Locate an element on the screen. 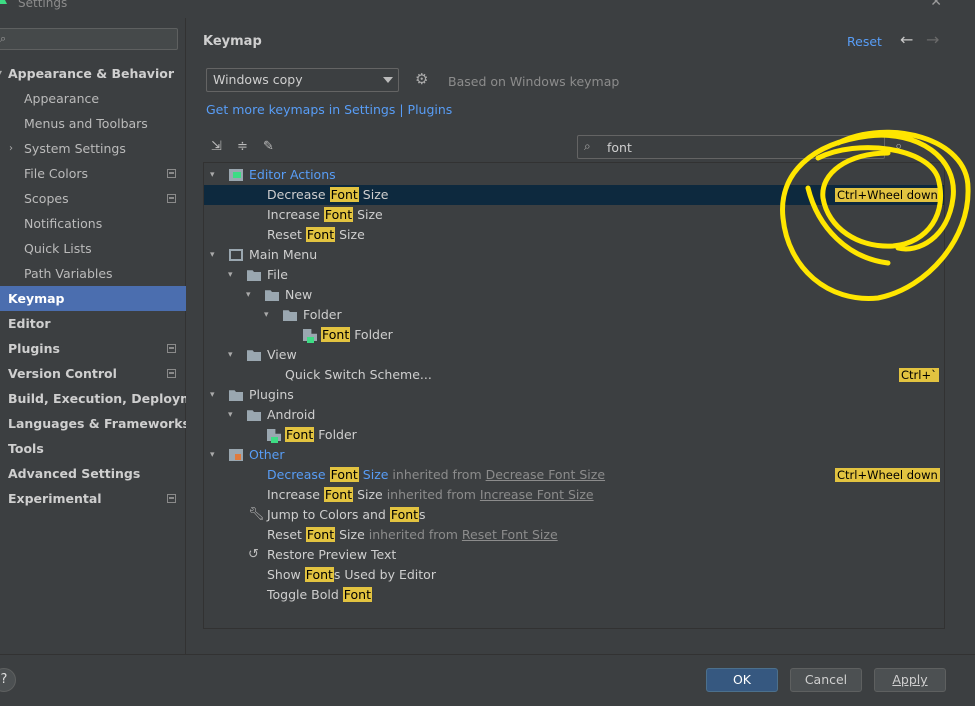 This screenshot has width=975, height=706. collapse-all-icon: ≑ is located at coordinates (242, 146).